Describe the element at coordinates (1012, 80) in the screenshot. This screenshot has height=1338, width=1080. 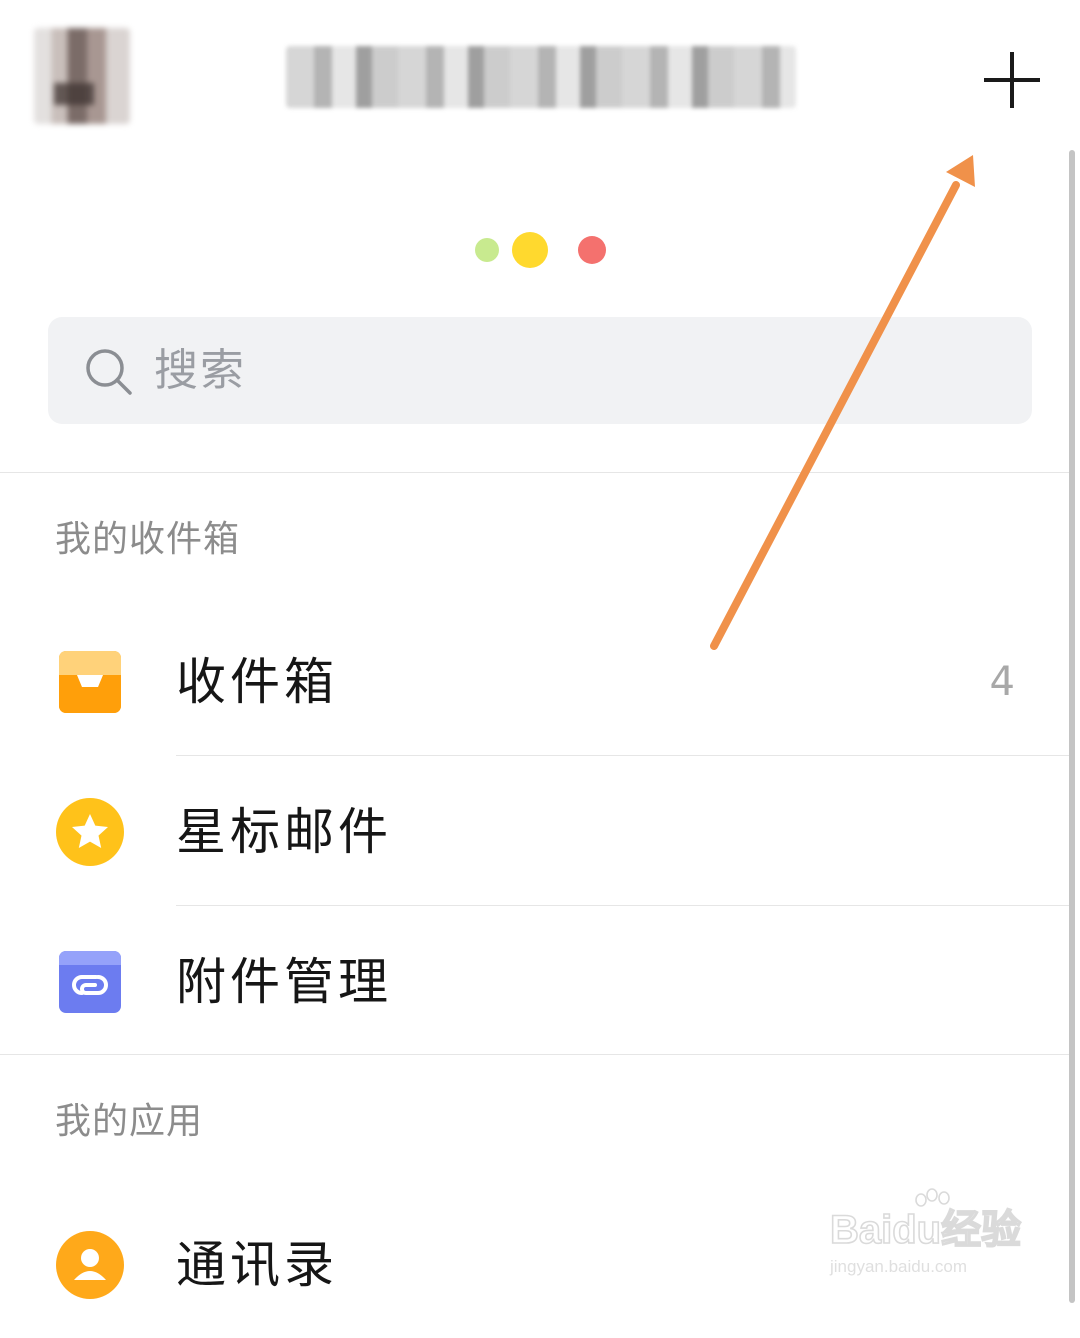
I see `add-button` at that location.